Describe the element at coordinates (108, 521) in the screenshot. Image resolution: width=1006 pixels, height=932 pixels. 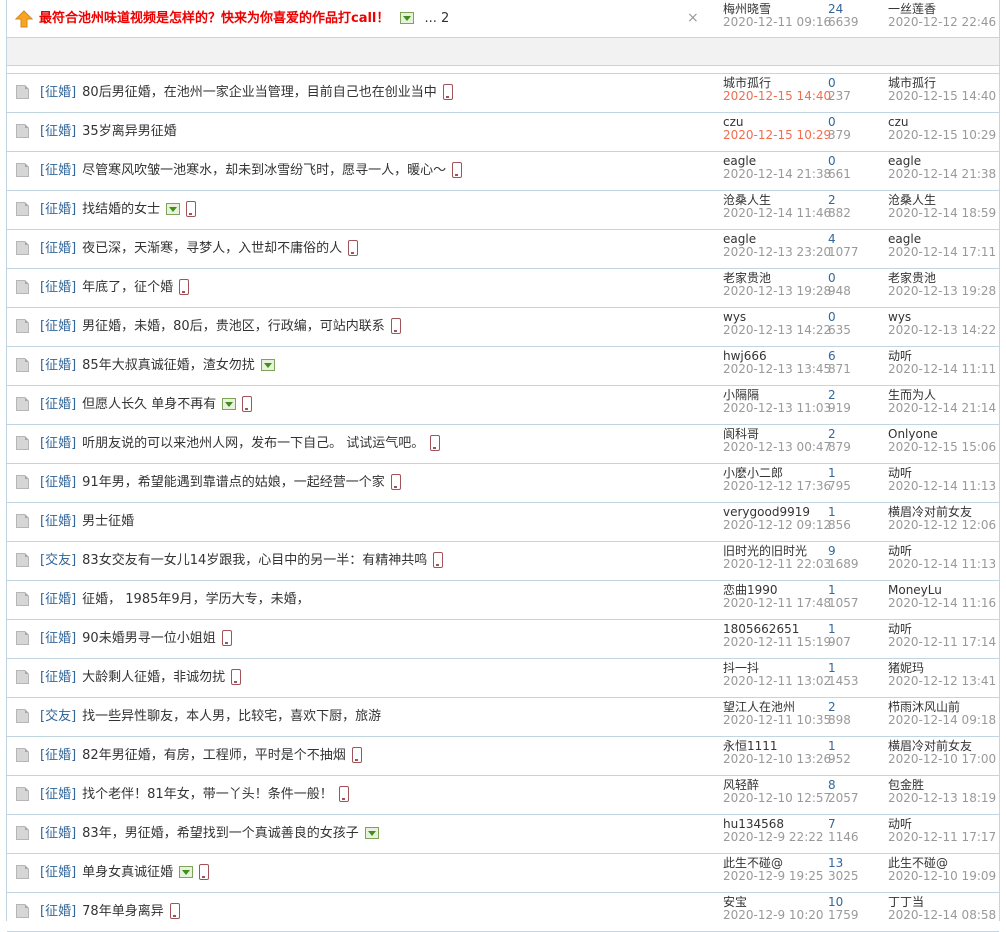
I see `thread-title-link: 男士征婚` at that location.